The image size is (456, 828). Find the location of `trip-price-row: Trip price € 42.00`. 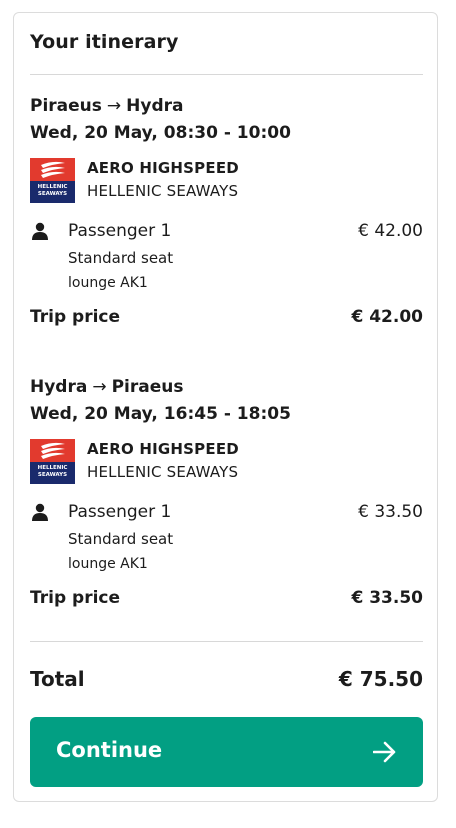

trip-price-row: Trip price € 42.00 is located at coordinates (226, 319).